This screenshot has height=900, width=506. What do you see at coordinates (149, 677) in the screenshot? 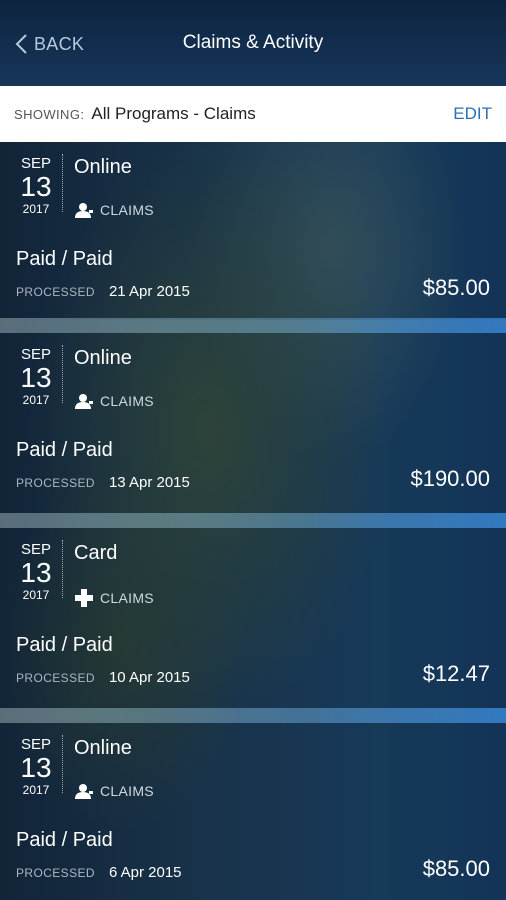
I see `processed-date: 10 Apr 2015` at bounding box center [149, 677].